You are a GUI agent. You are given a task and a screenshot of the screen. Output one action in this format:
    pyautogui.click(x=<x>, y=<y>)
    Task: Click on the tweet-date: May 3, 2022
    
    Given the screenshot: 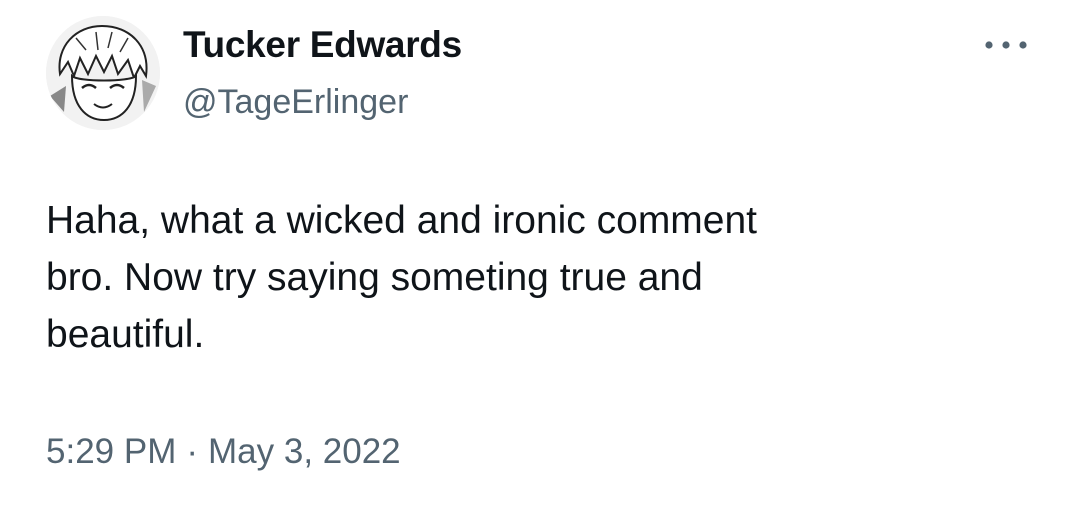 What is the action you would take?
    pyautogui.click(x=304, y=451)
    